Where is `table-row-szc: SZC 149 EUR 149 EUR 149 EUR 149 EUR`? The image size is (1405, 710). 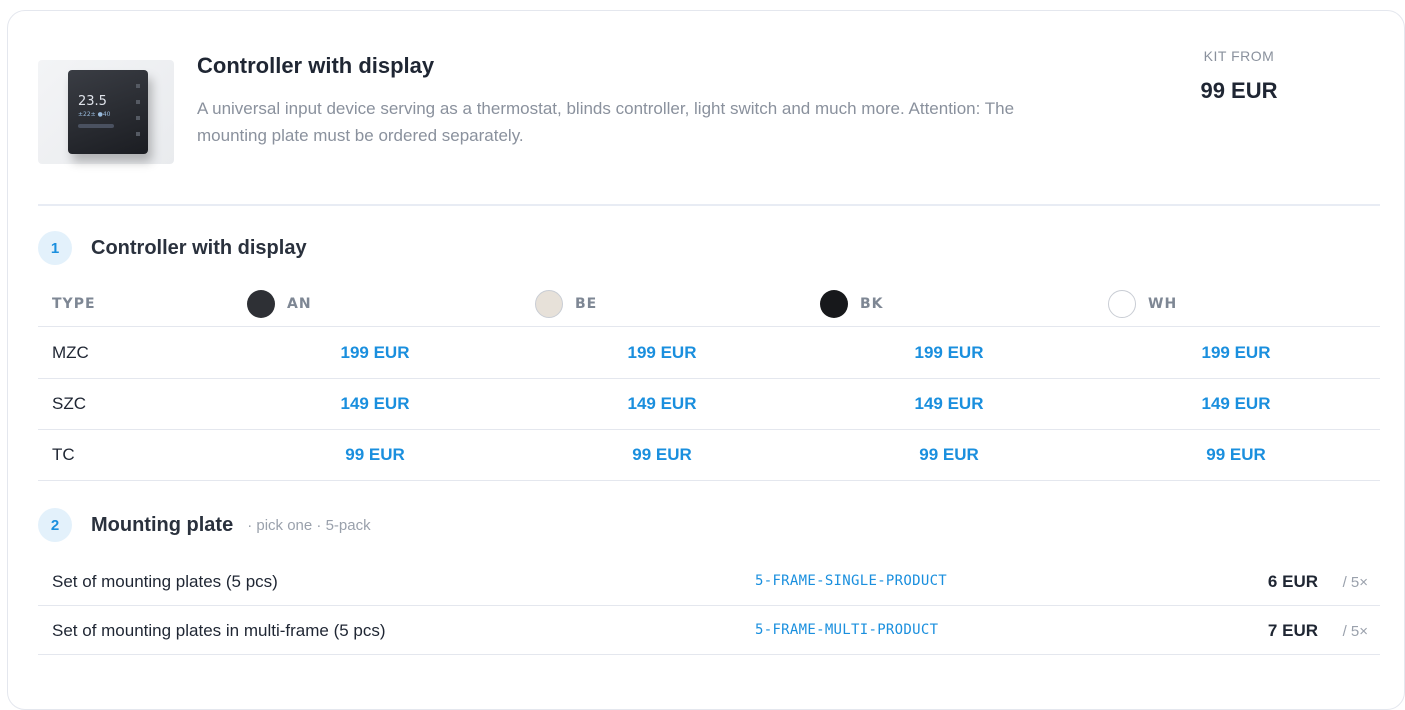
table-row-szc: SZC 149 EUR 149 EUR 149 EUR 149 EUR is located at coordinates (709, 404).